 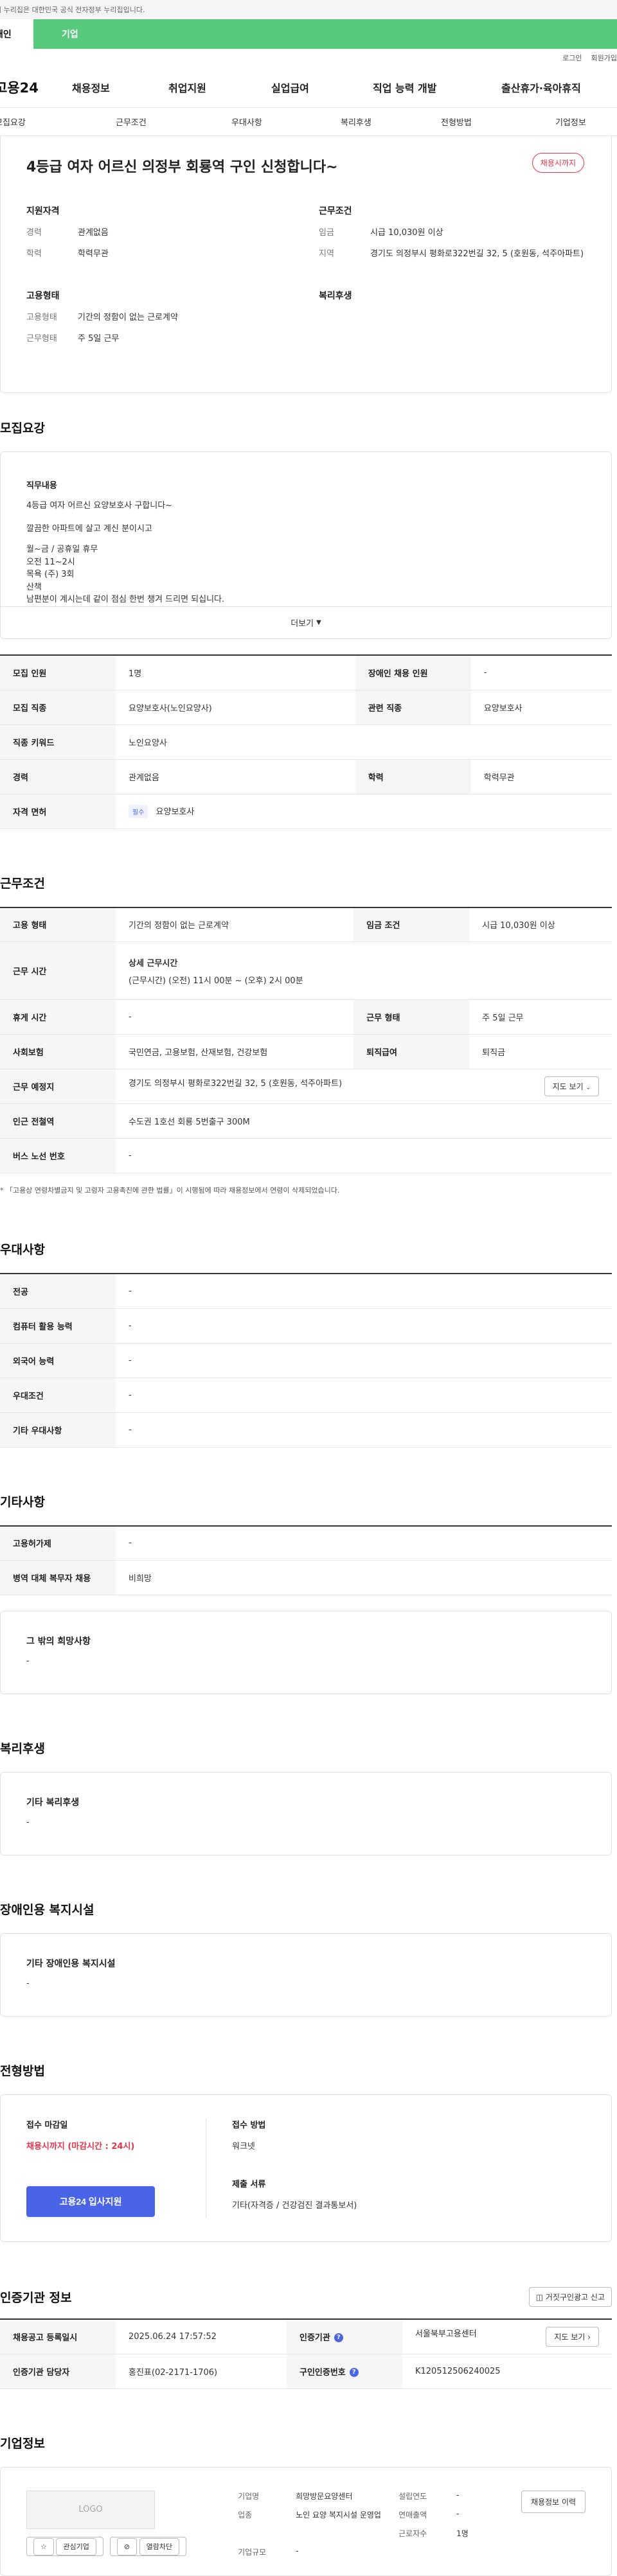 What do you see at coordinates (306, 1017) in the screenshot?
I see `table-row: 휴게 시간 - 근무 형태 주 5일 근무` at bounding box center [306, 1017].